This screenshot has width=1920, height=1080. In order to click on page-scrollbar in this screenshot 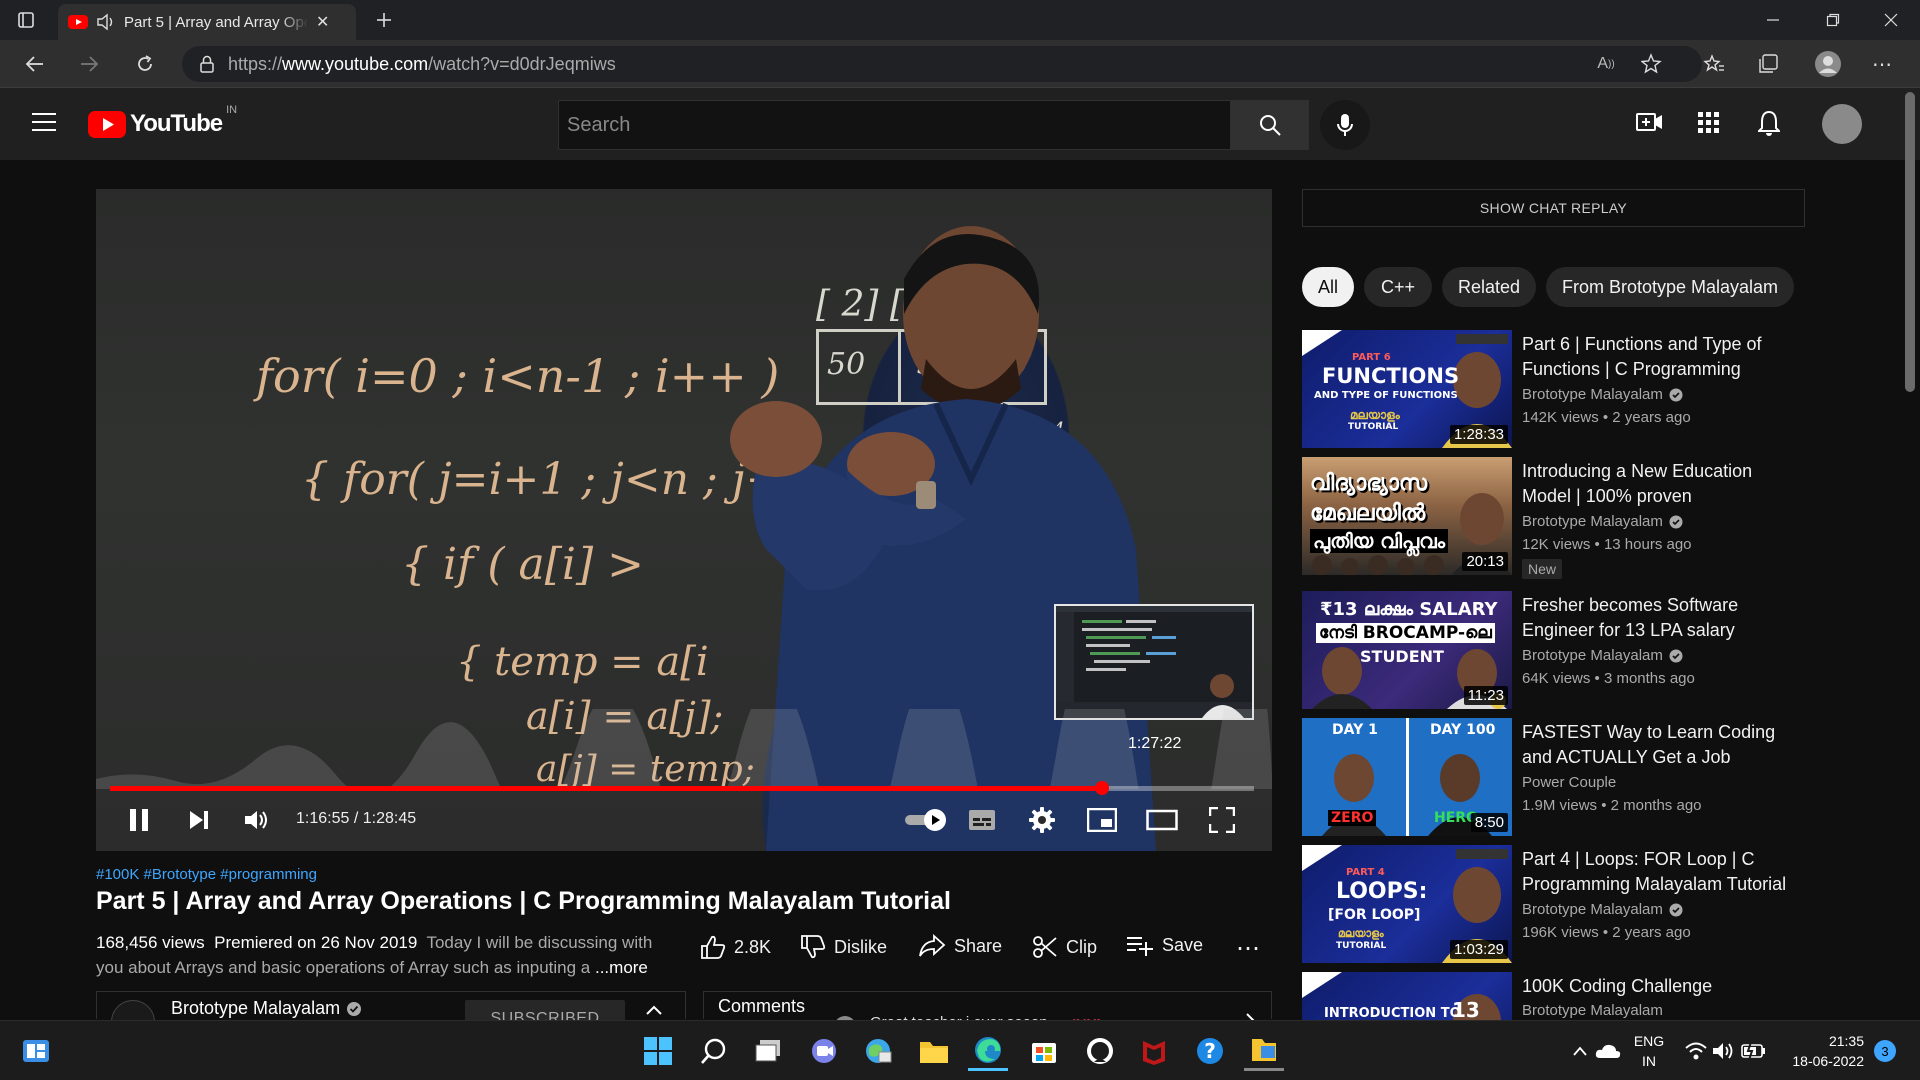, I will do `click(1910, 242)`.